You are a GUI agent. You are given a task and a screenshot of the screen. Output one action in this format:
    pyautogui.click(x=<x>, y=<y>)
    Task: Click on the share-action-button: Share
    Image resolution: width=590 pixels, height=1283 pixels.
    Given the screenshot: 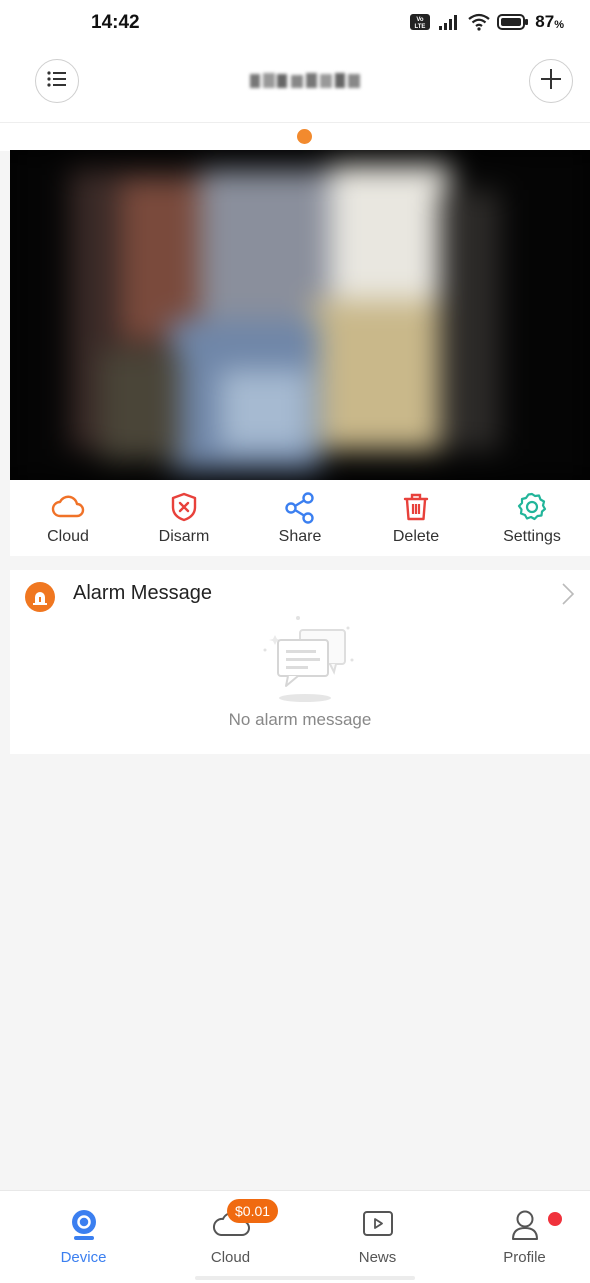 What is the action you would take?
    pyautogui.click(x=300, y=518)
    